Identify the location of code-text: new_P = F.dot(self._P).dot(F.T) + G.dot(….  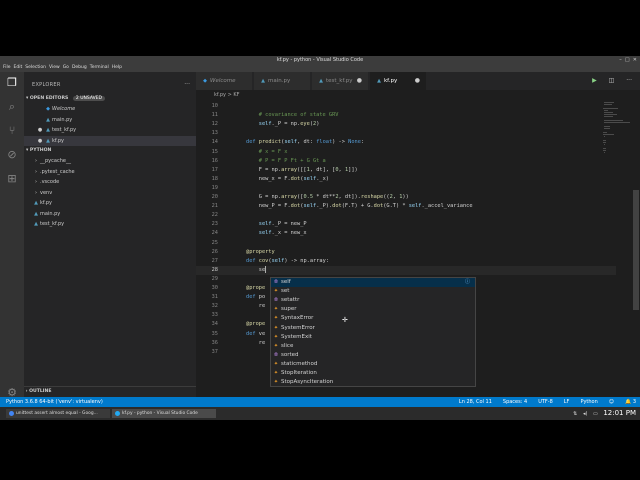
(359, 206).